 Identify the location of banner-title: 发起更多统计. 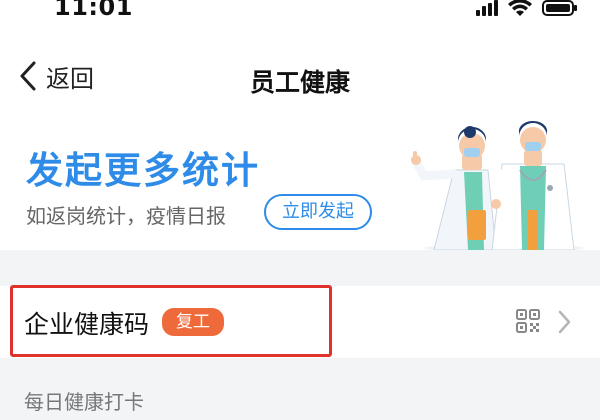
(143, 170).